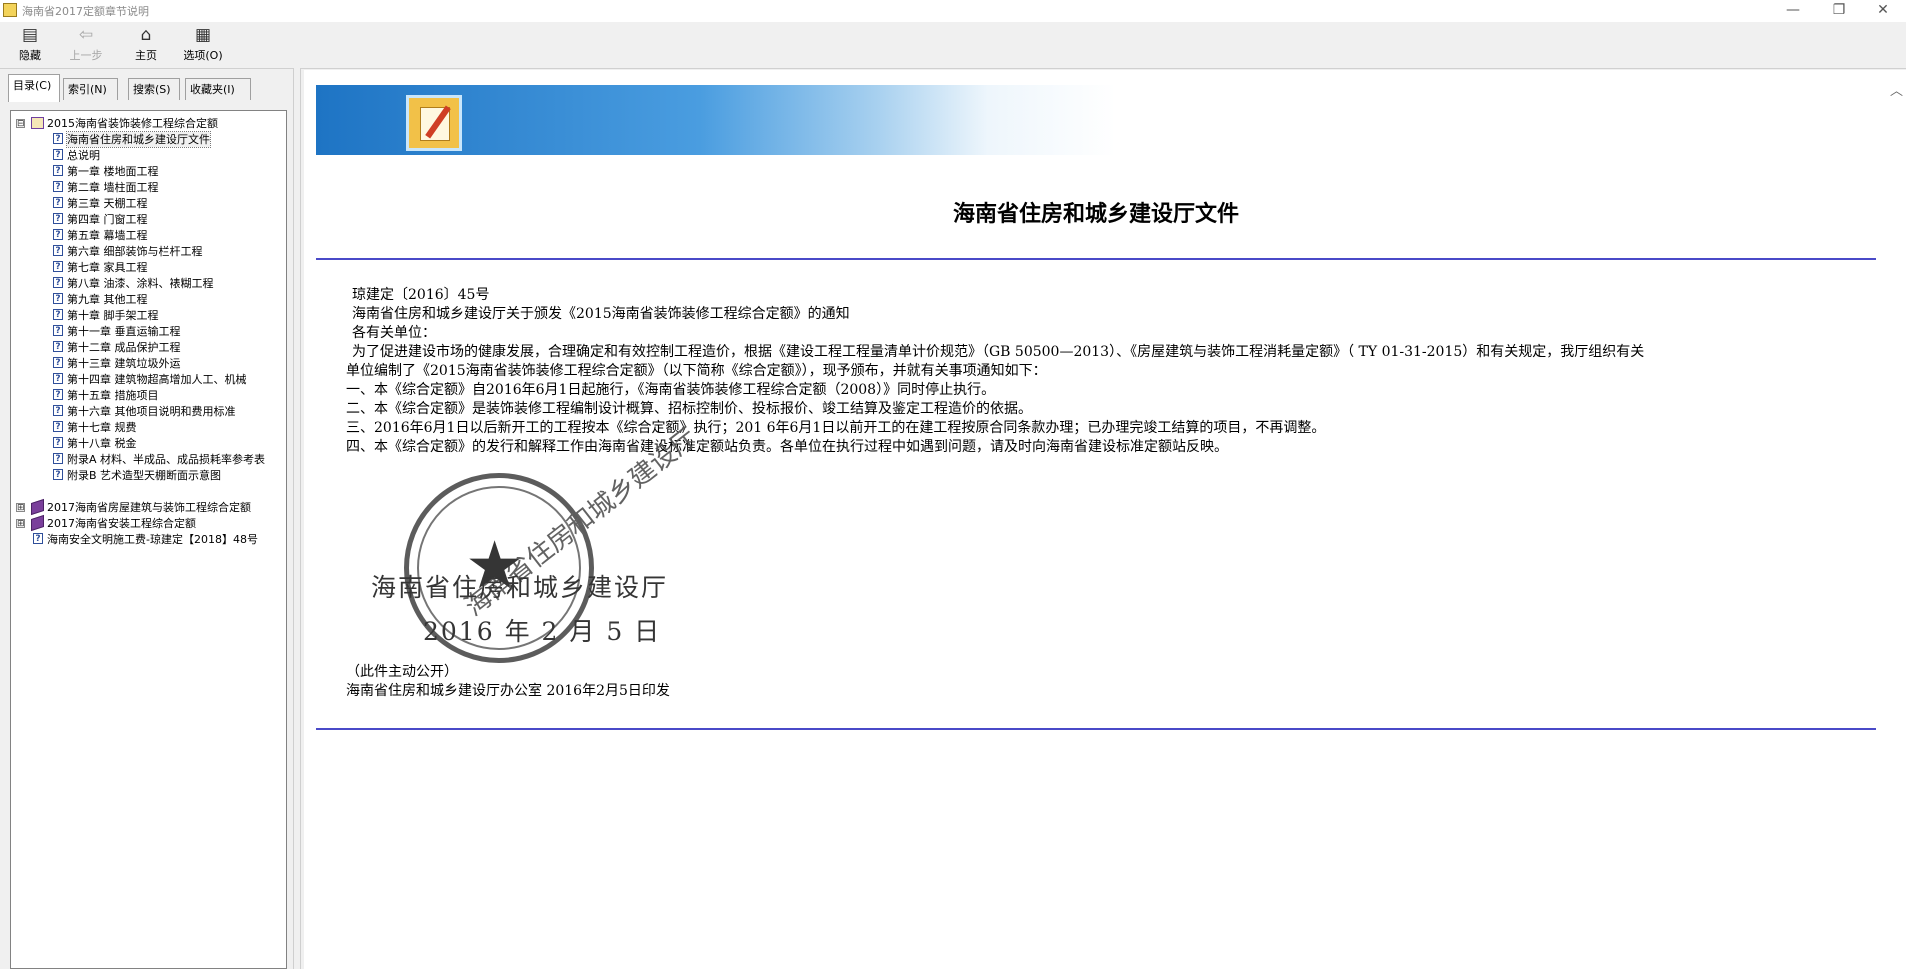 This screenshot has height=969, width=1906. Describe the element at coordinates (107, 267) in the screenshot. I see `tree-node-label: 第七章 家具工程` at that location.